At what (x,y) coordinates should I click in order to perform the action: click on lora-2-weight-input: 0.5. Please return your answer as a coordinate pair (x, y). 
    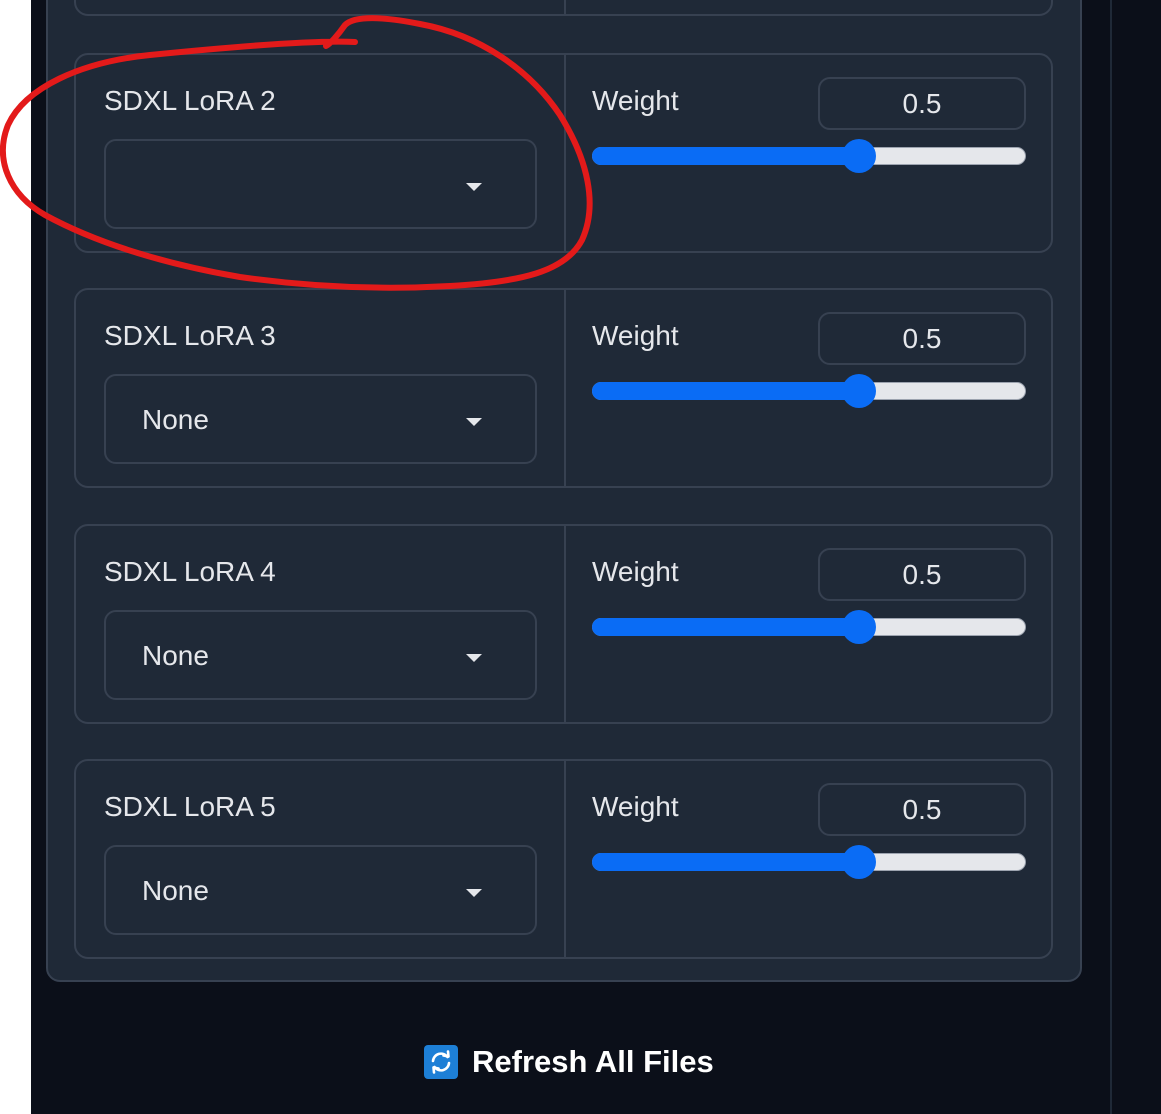
    Looking at the image, I should click on (922, 103).